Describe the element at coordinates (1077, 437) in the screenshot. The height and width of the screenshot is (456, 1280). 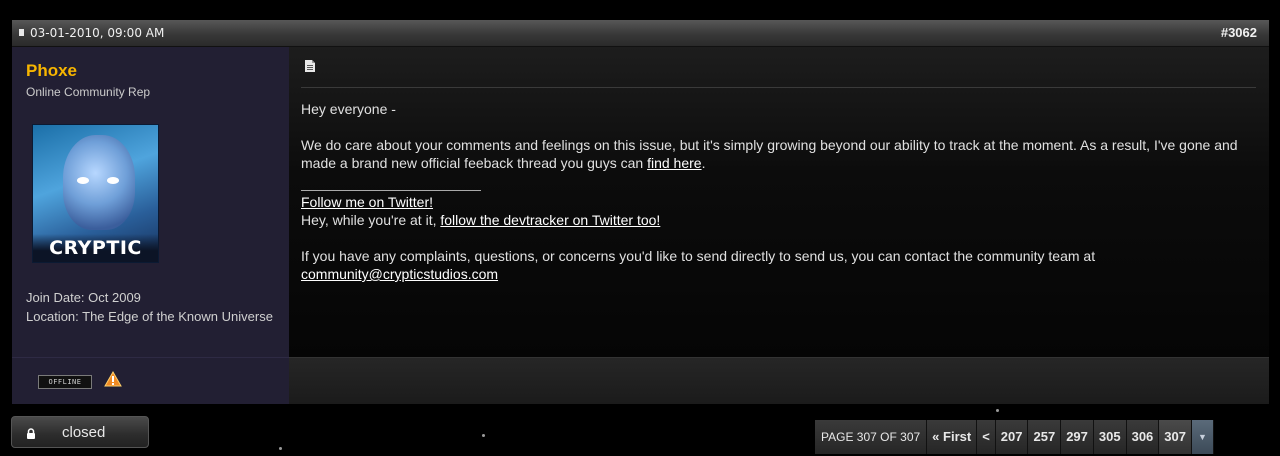
I see `page-link: 297` at that location.